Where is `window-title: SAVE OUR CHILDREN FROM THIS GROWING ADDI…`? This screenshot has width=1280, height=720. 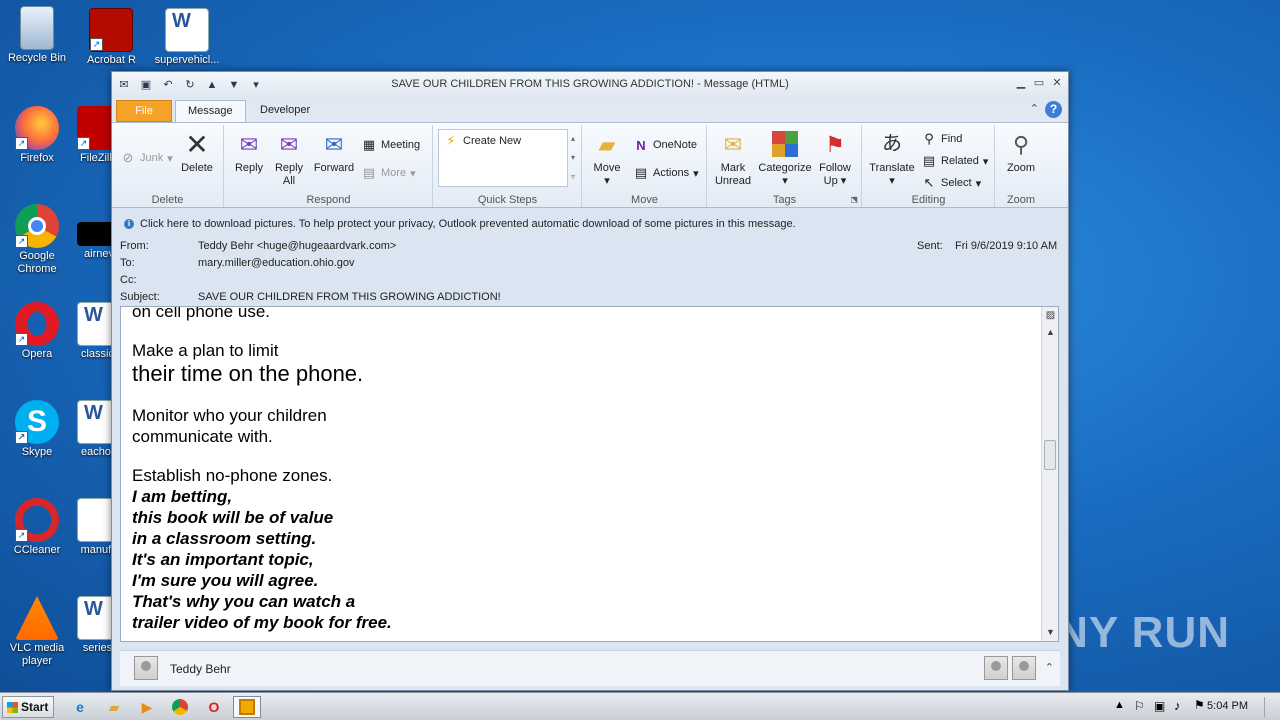 window-title: SAVE OUR CHILDREN FROM THIS GROWING ADDI… is located at coordinates (590, 84).